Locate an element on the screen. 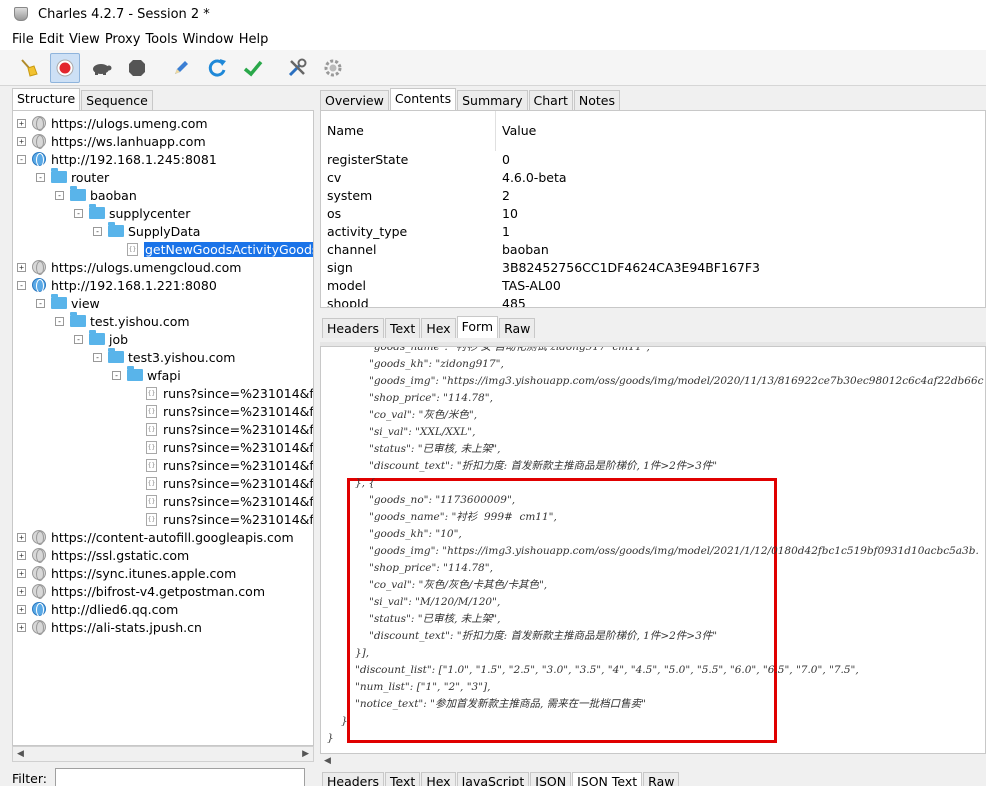  tab-response-hex: Hex is located at coordinates (438, 779).